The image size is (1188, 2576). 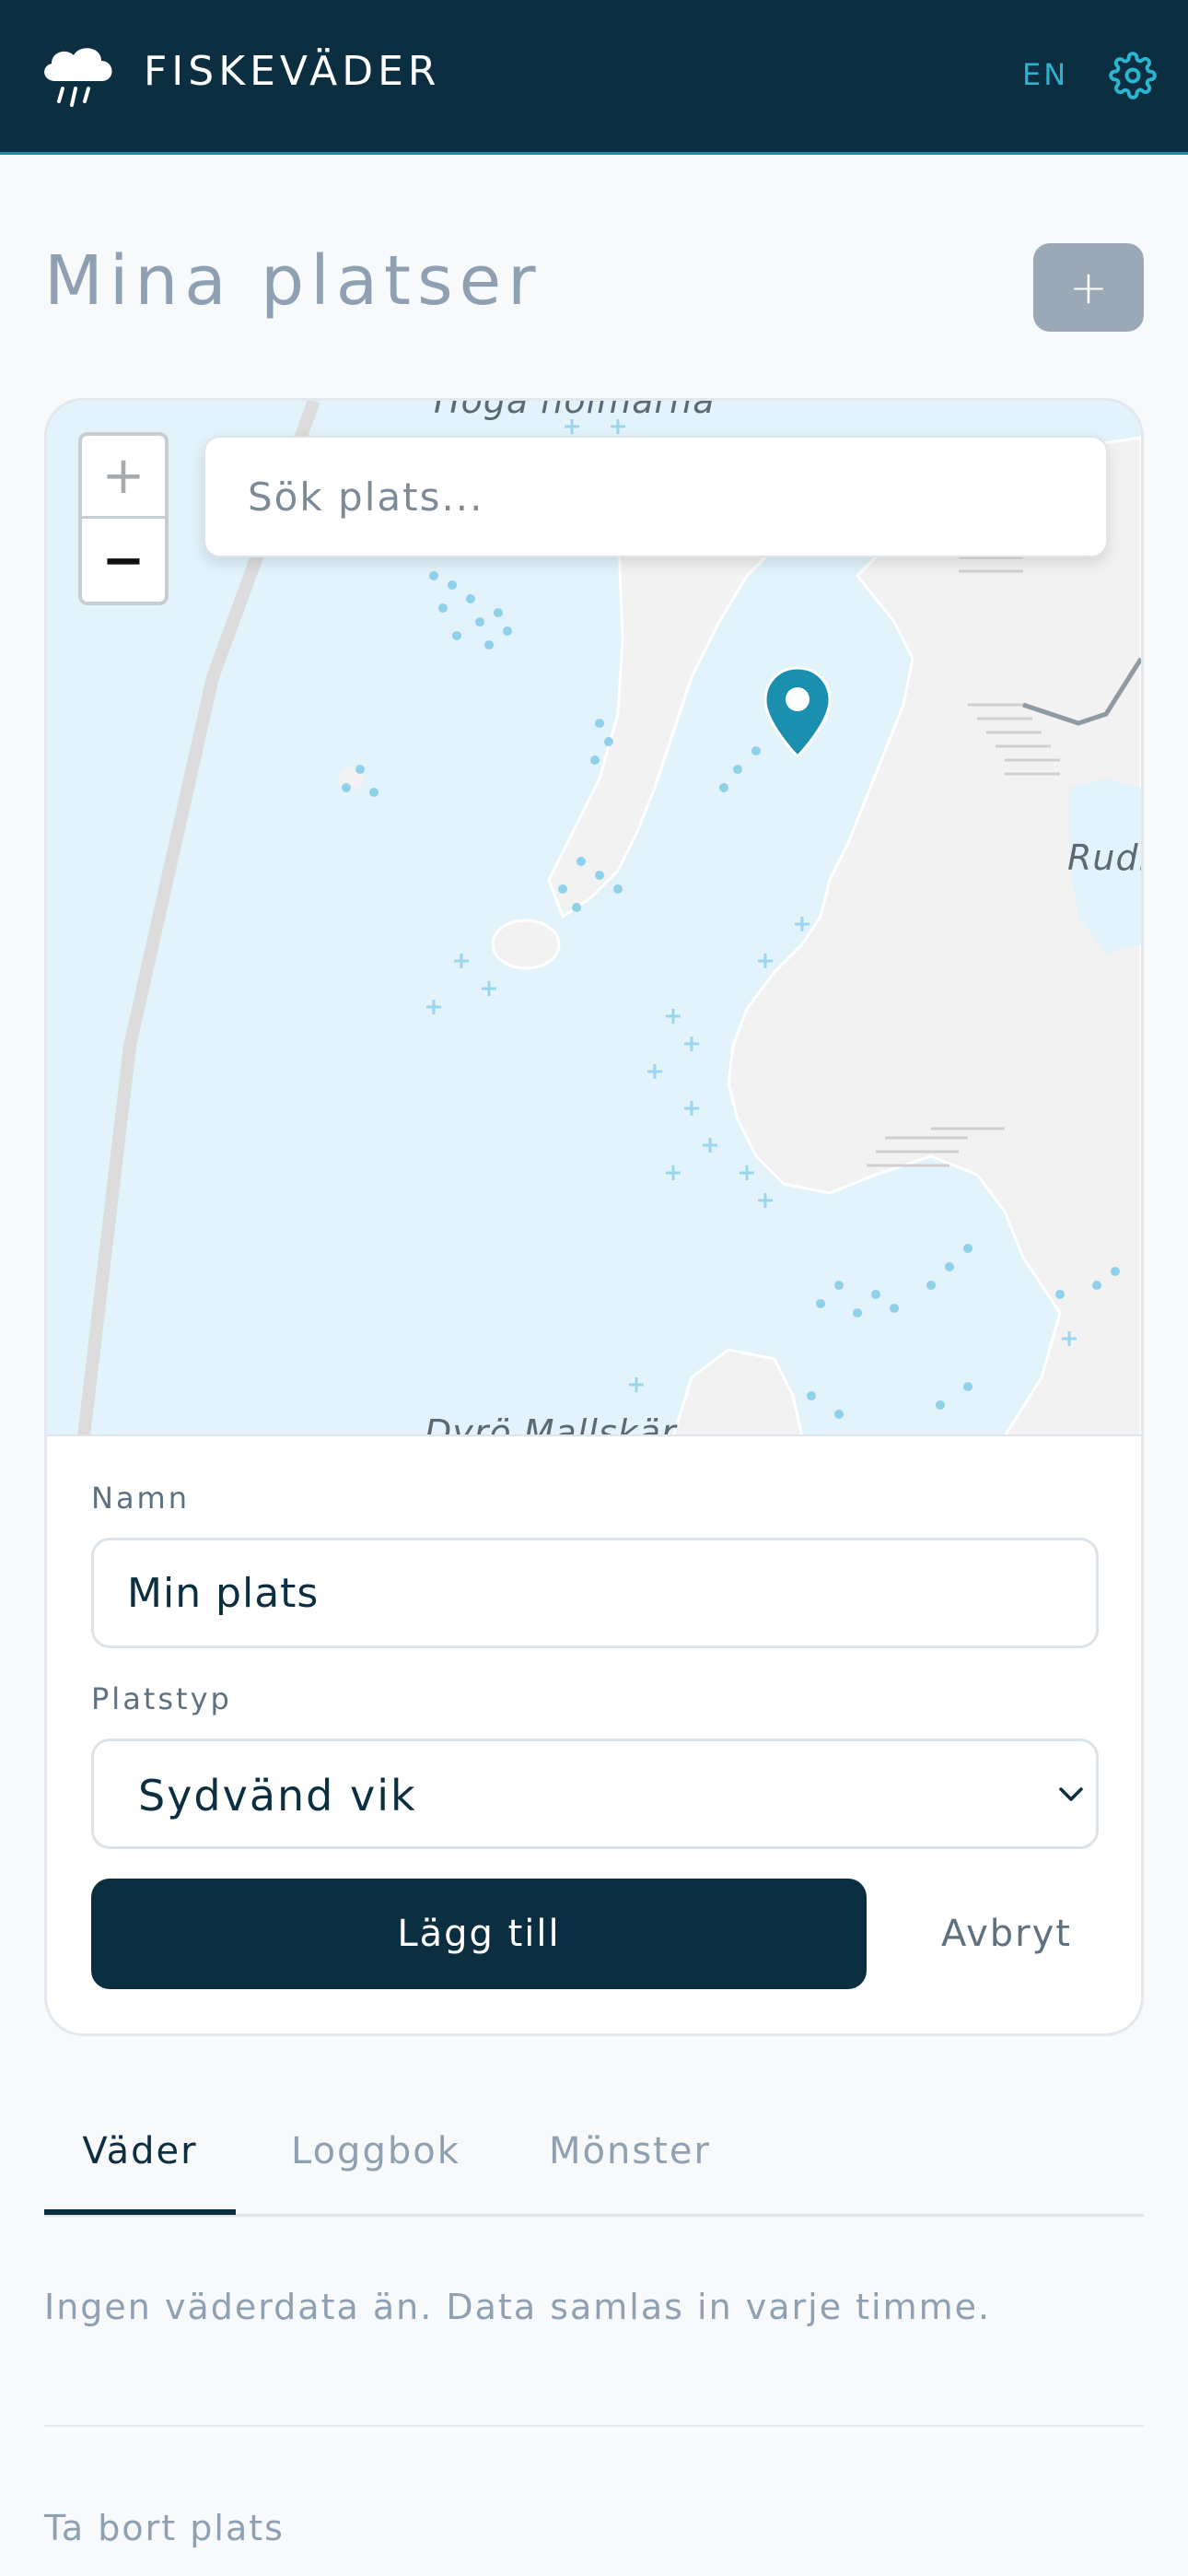 I want to click on tab-logbook: Loggbok, so click(x=375, y=2151).